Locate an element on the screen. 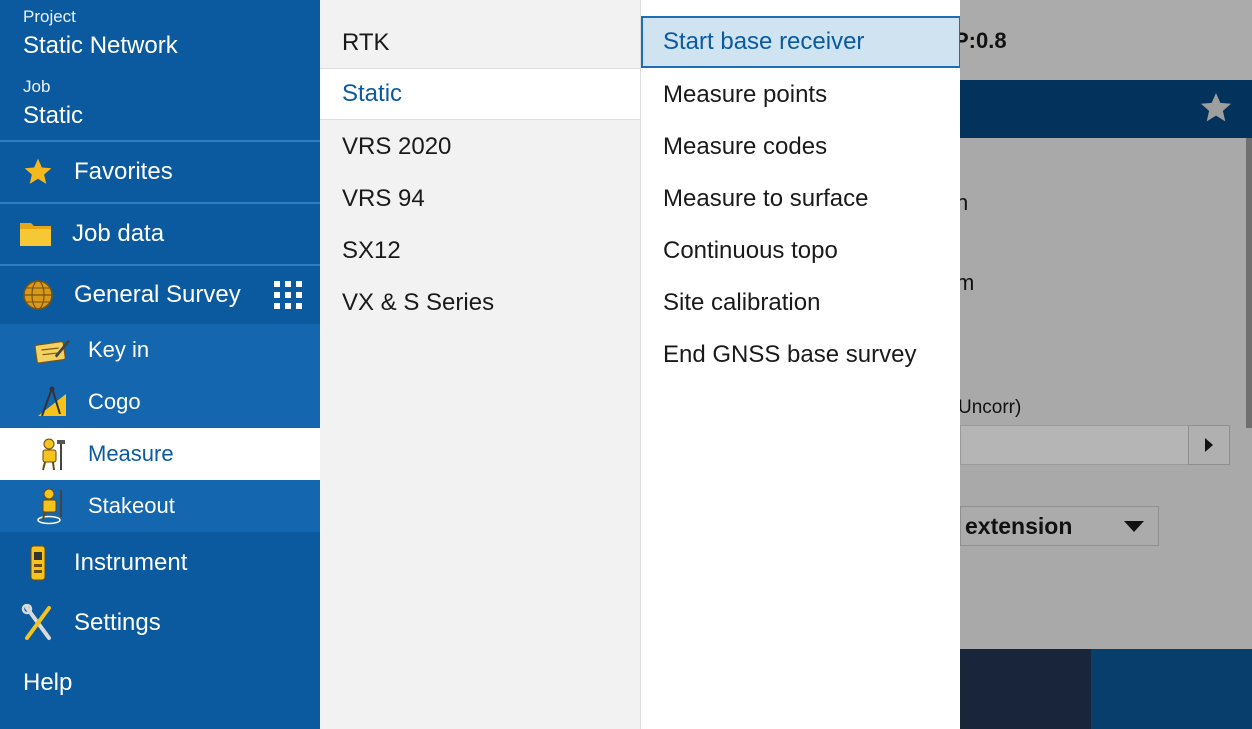  style-item-vrs-94: VRS 94 is located at coordinates (480, 199).